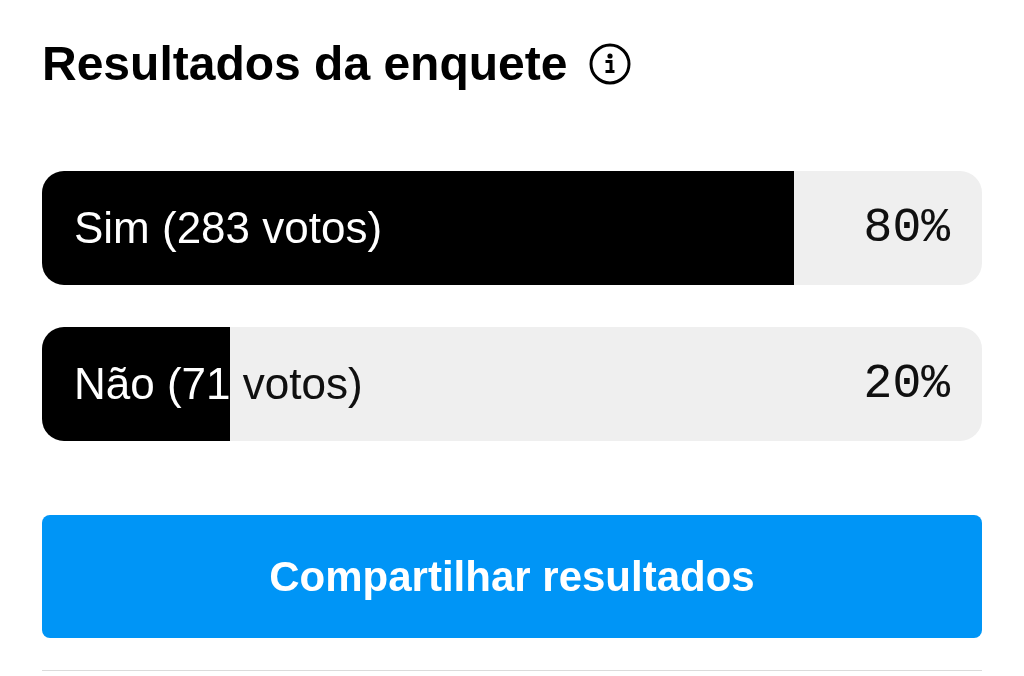  What do you see at coordinates (228, 228) in the screenshot?
I see `option-label: Sim (283 votos)` at bounding box center [228, 228].